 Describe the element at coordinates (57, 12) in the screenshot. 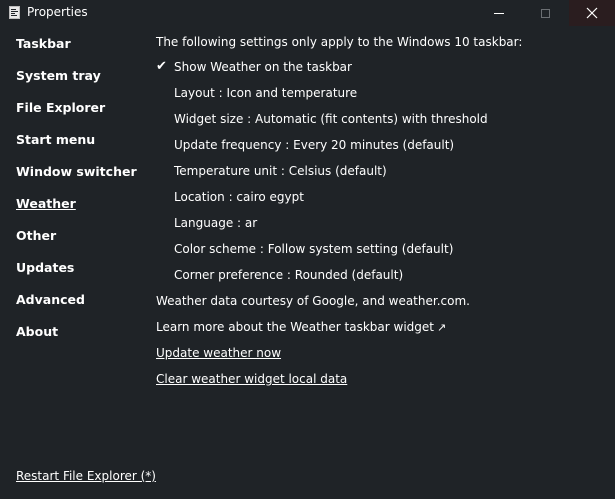

I see `window-title: Properties` at that location.